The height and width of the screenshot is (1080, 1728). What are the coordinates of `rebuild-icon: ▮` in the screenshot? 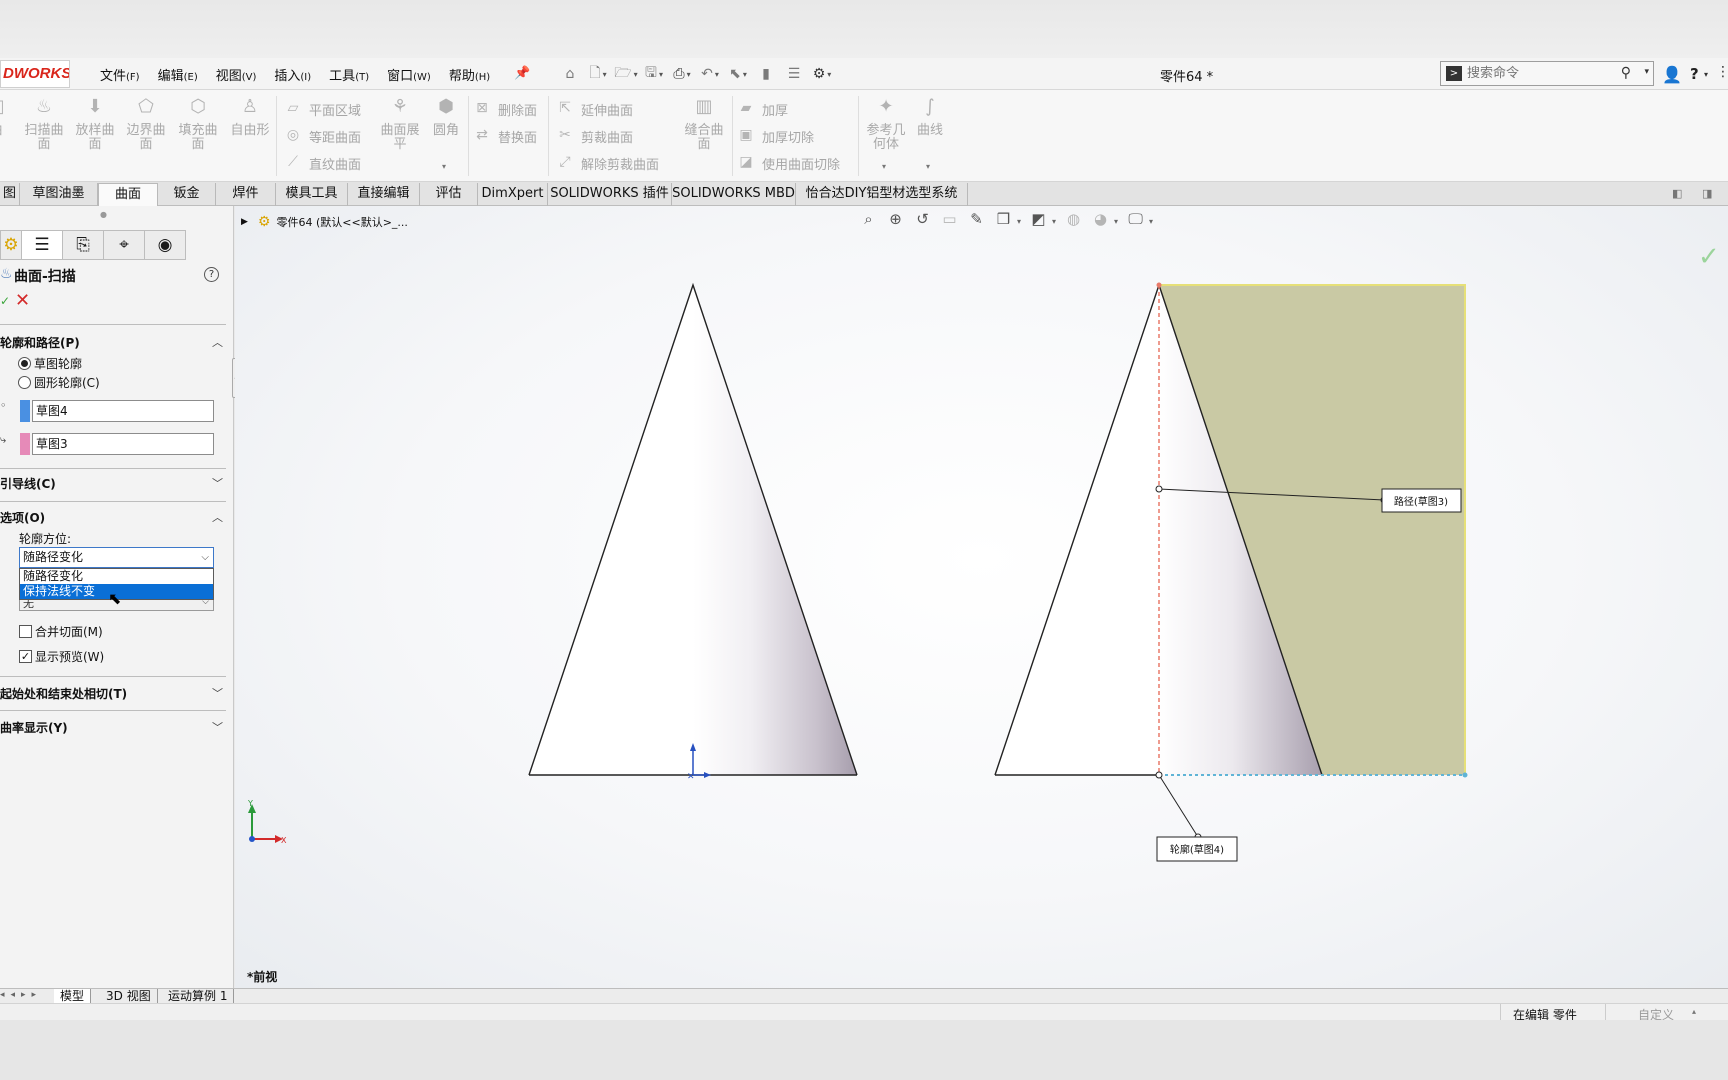 It's located at (766, 74).